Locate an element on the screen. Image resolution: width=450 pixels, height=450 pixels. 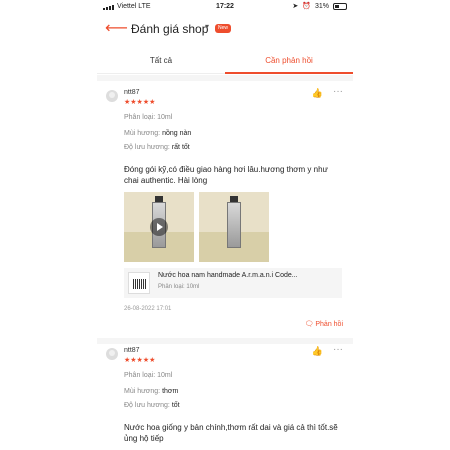
tab-need-reply: Cần phản hồi is located at coordinates (289, 62).